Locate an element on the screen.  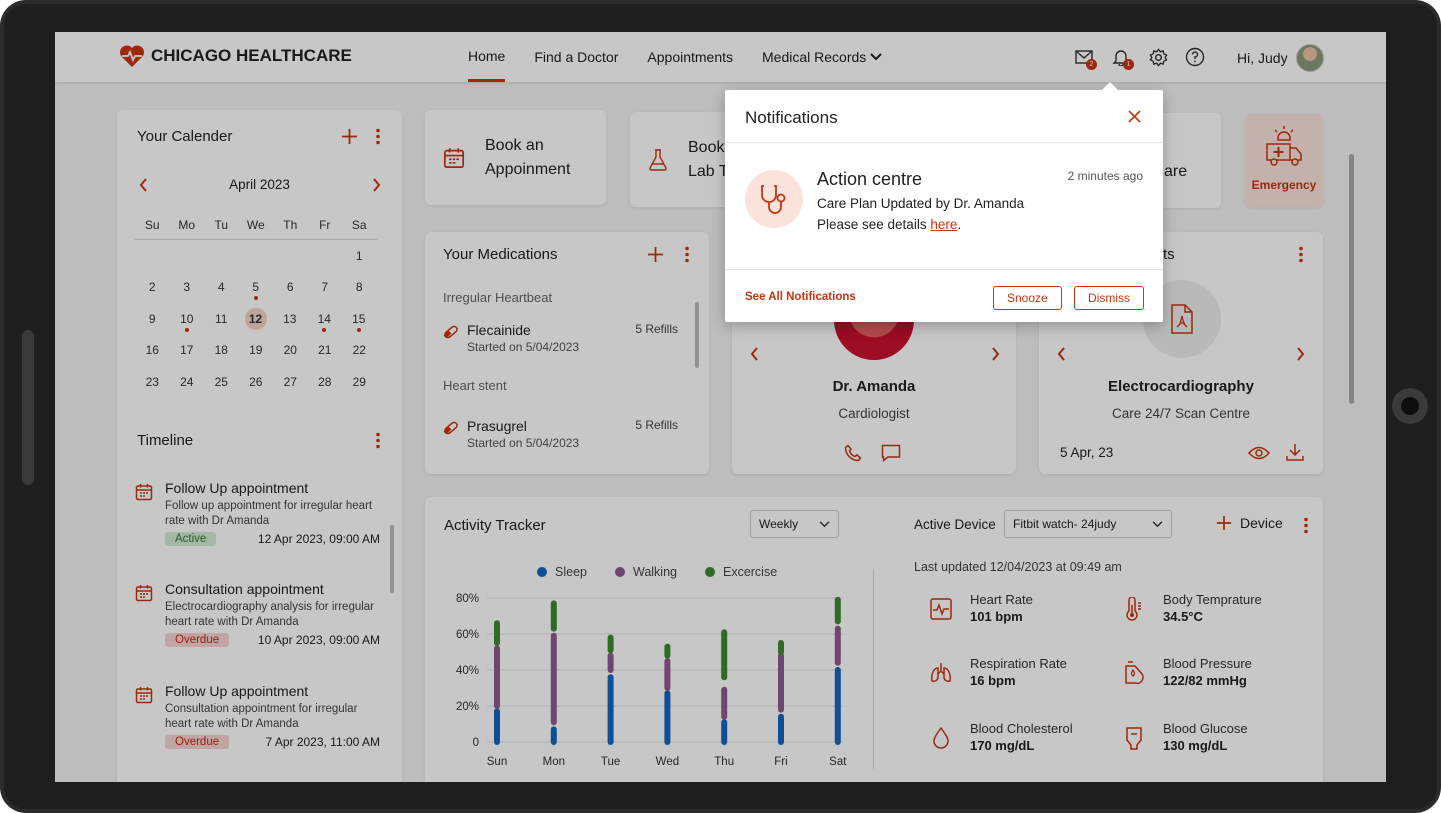
notification-line1: Care Plan Updated by Dr. Amanda is located at coordinates (921, 203).